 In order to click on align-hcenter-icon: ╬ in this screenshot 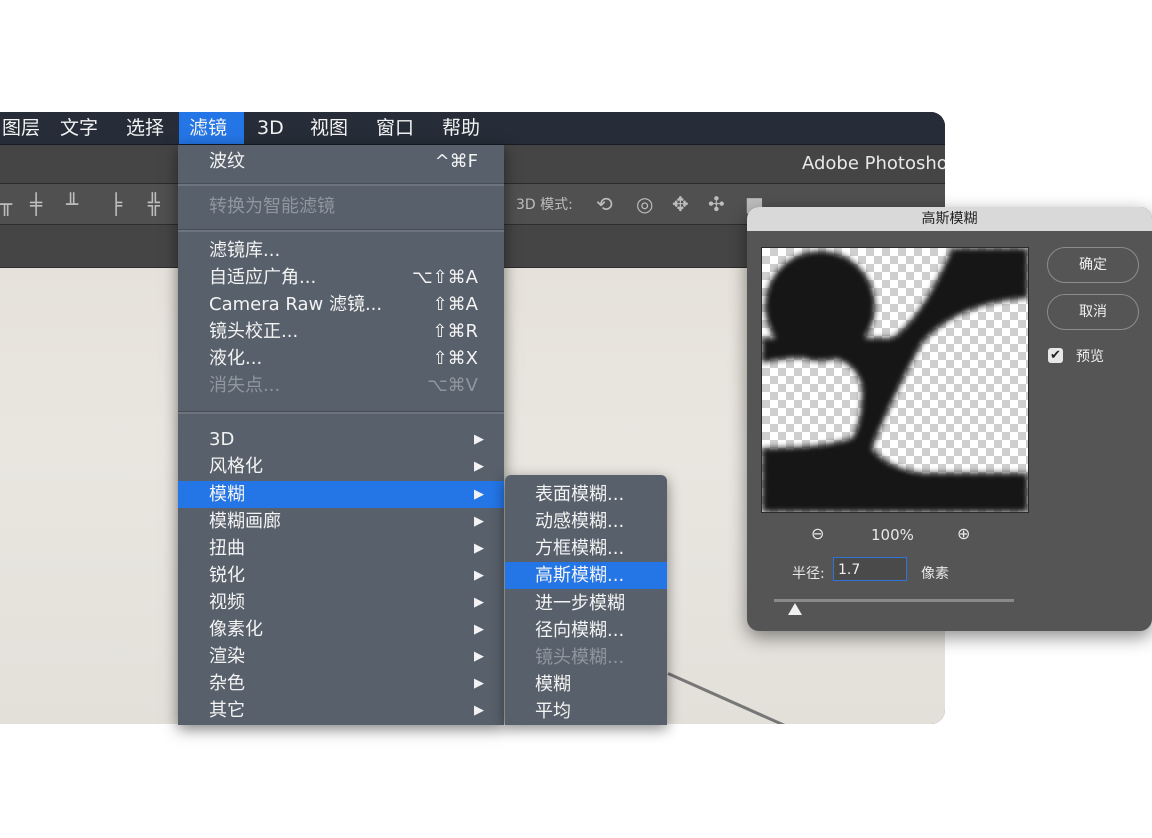, I will do `click(154, 204)`.